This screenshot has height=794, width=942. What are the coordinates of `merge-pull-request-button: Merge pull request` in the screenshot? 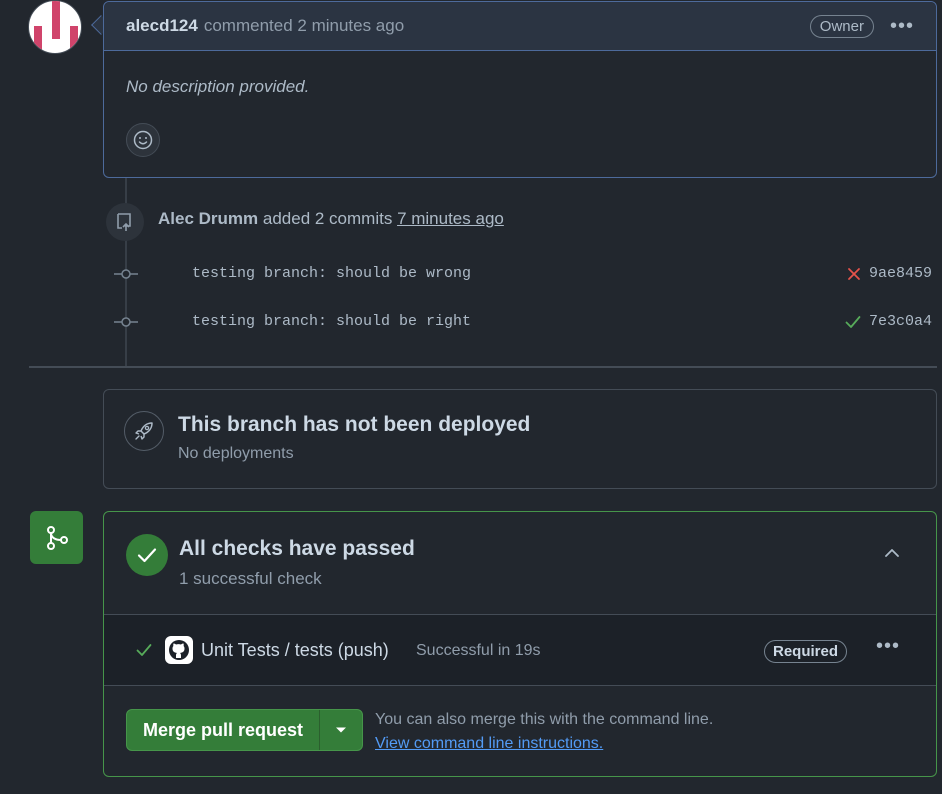 It's located at (224, 730).